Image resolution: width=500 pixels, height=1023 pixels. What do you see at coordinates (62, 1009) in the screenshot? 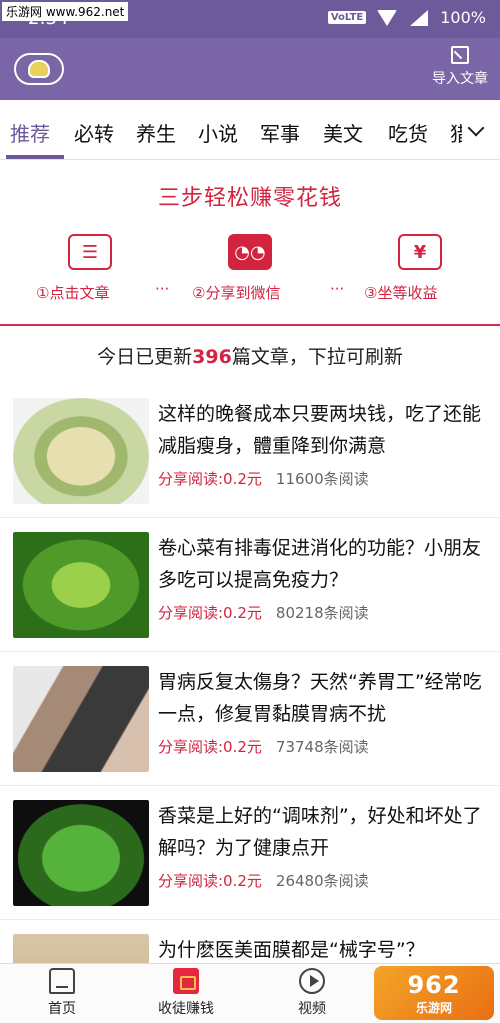
I see `nav-home-label: 首页` at bounding box center [62, 1009].